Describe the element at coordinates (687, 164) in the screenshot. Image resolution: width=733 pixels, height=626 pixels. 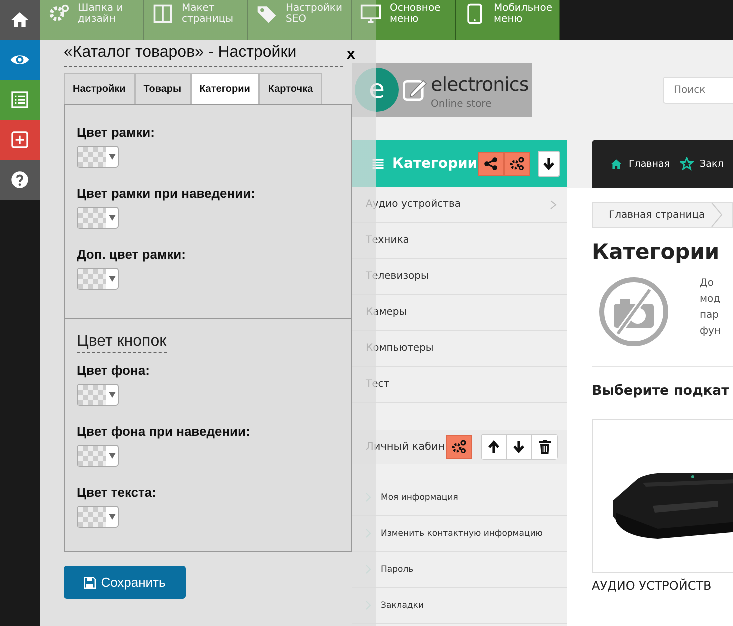
I see `star-icon` at that location.